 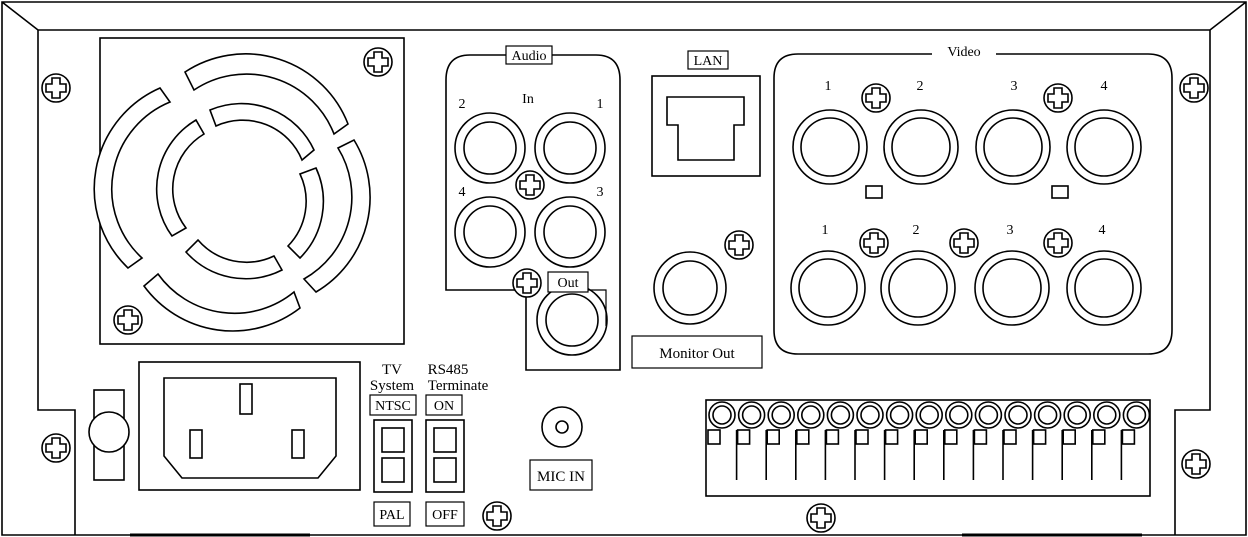 What do you see at coordinates (706, 126) in the screenshot?
I see `lan-port` at bounding box center [706, 126].